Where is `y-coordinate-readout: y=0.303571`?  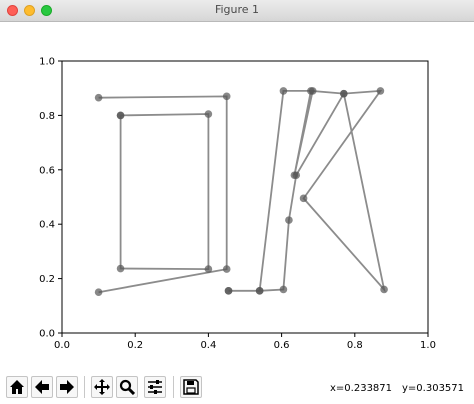
y-coordinate-readout: y=0.303571 is located at coordinates (433, 388).